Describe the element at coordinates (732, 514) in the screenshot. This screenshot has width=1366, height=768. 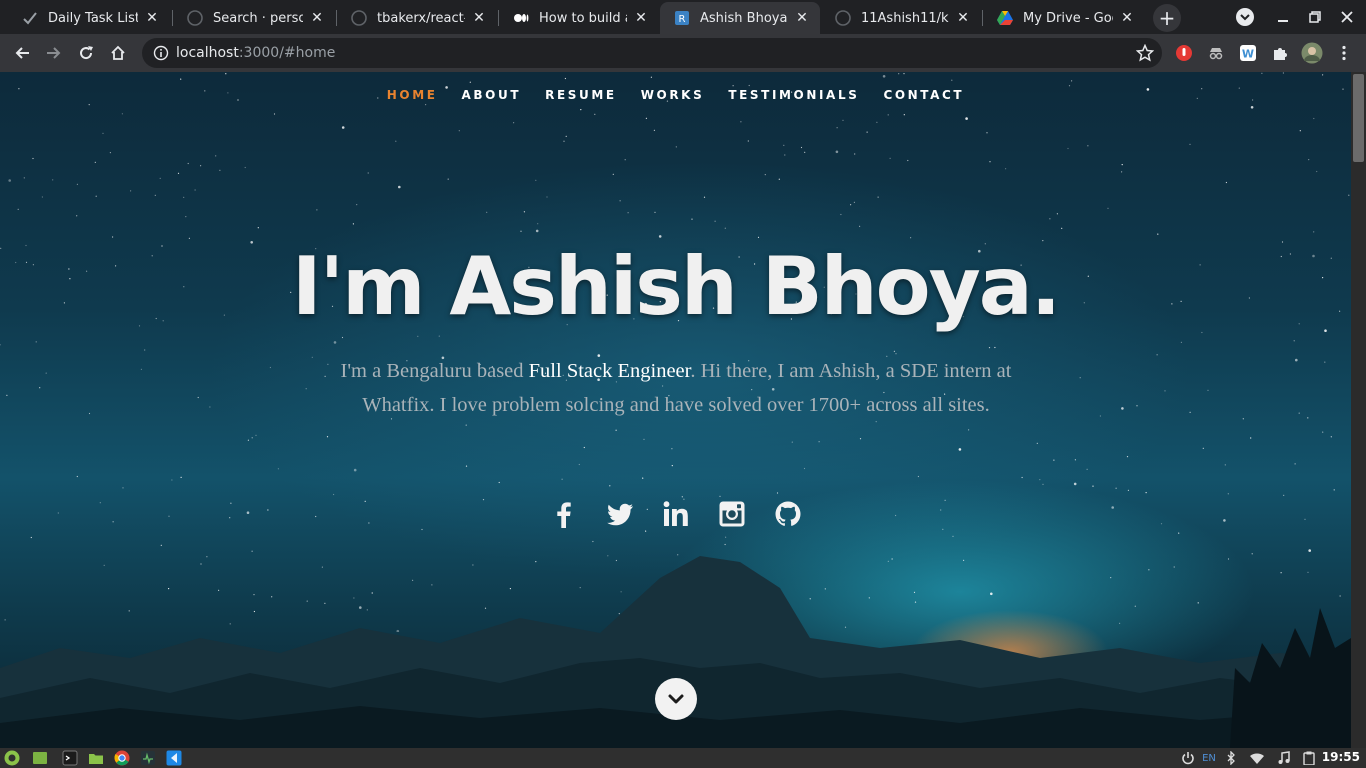
I see `instagram-icon` at that location.